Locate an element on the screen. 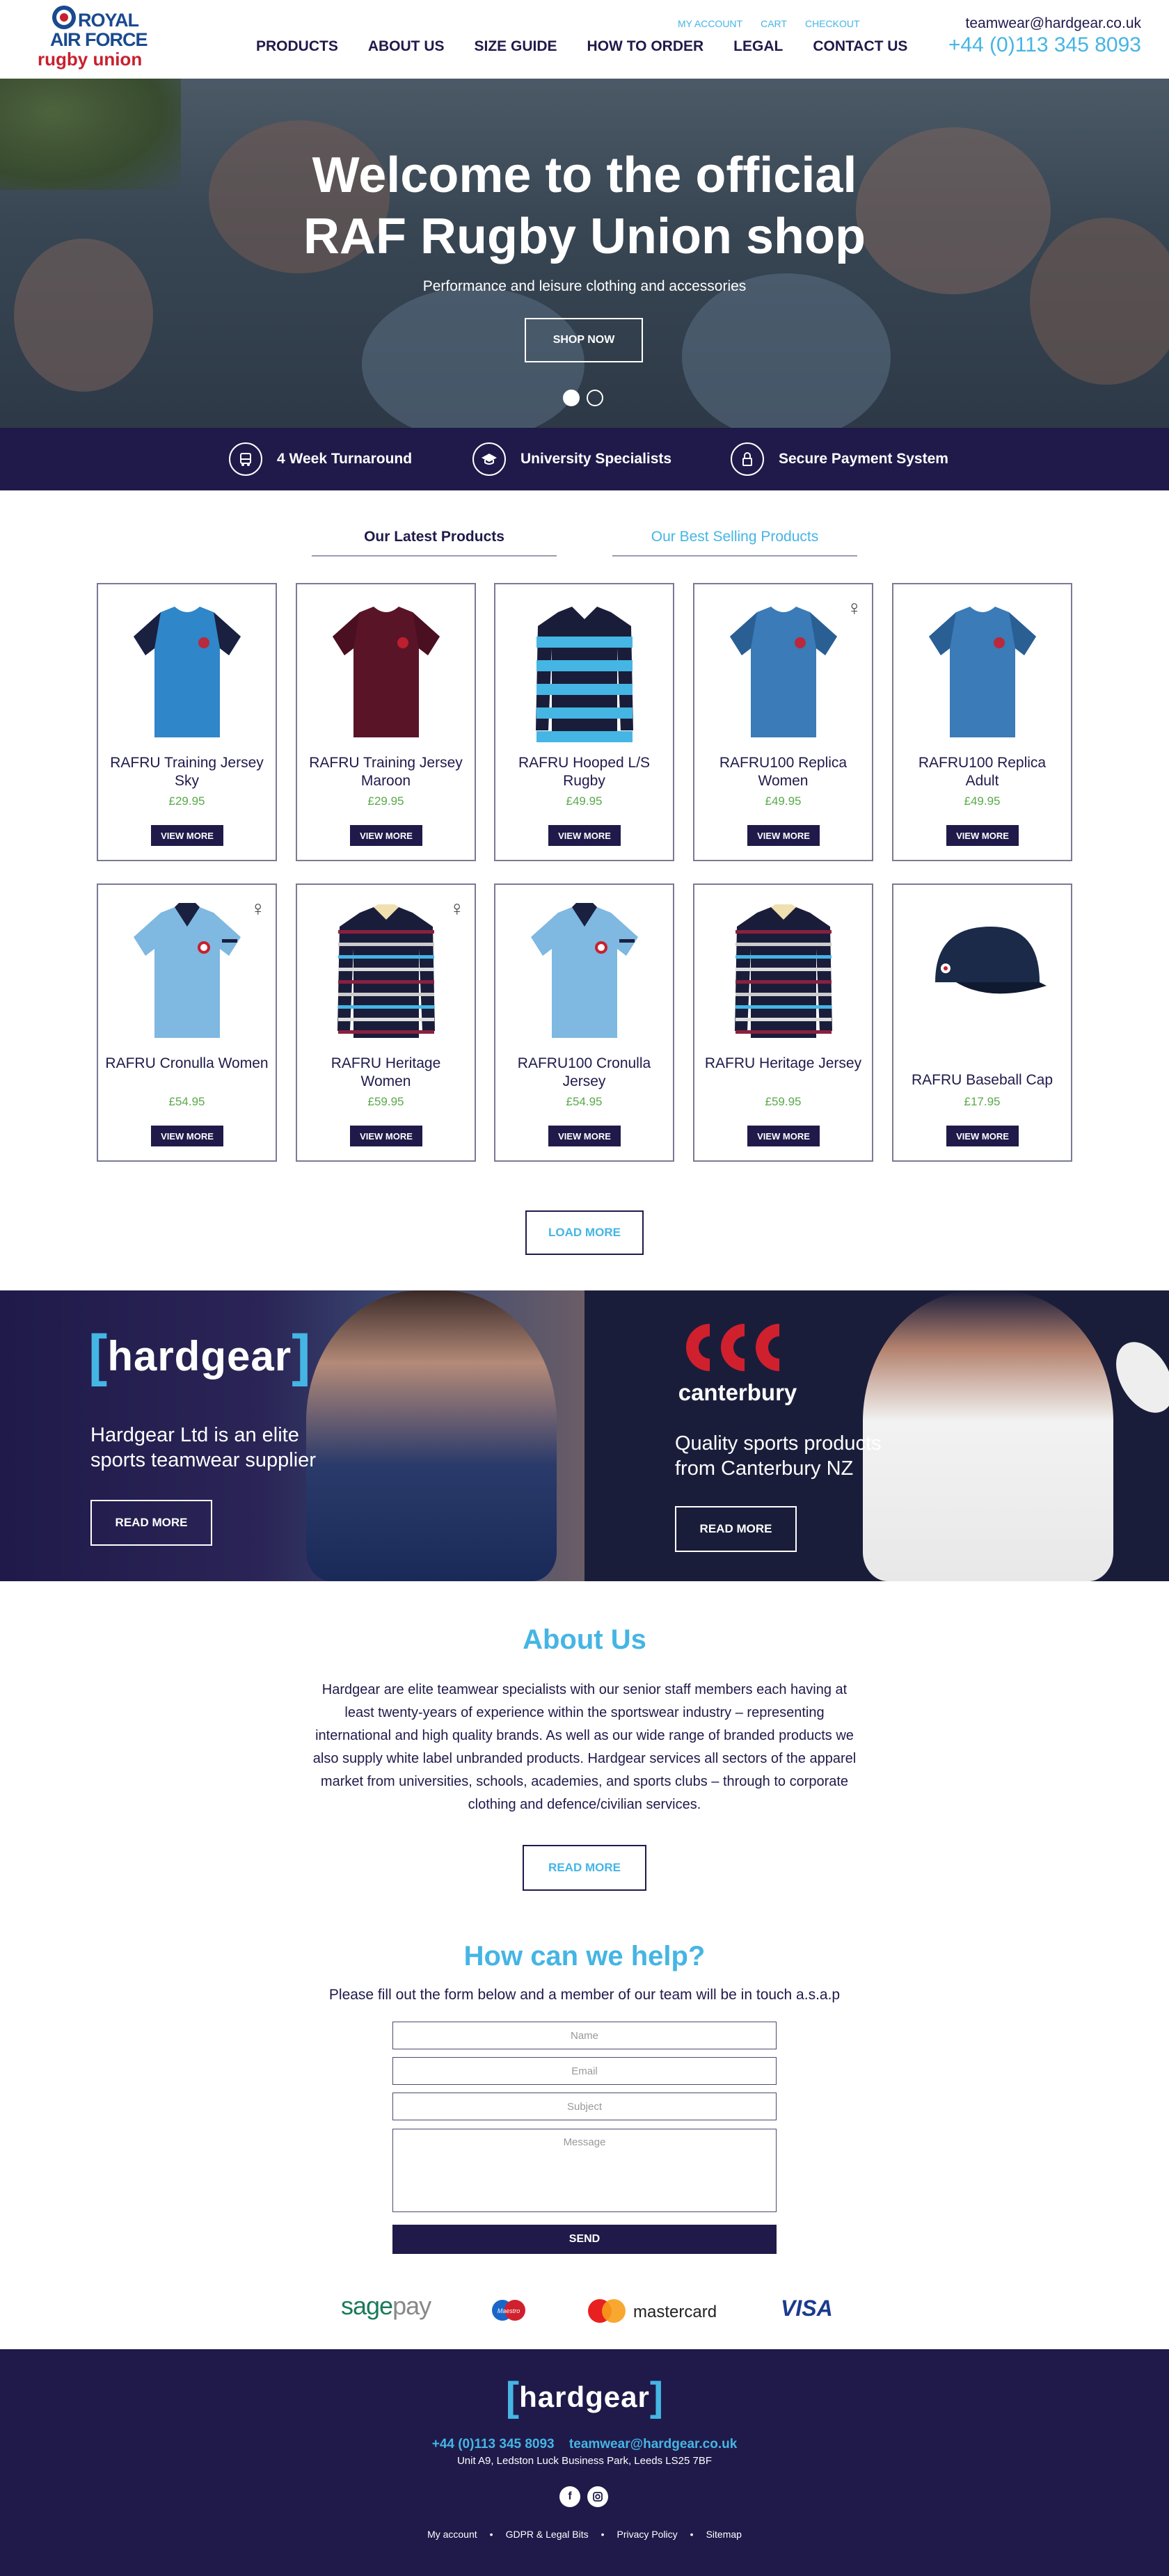  shop-now-button: SHOP NOW is located at coordinates (584, 340).